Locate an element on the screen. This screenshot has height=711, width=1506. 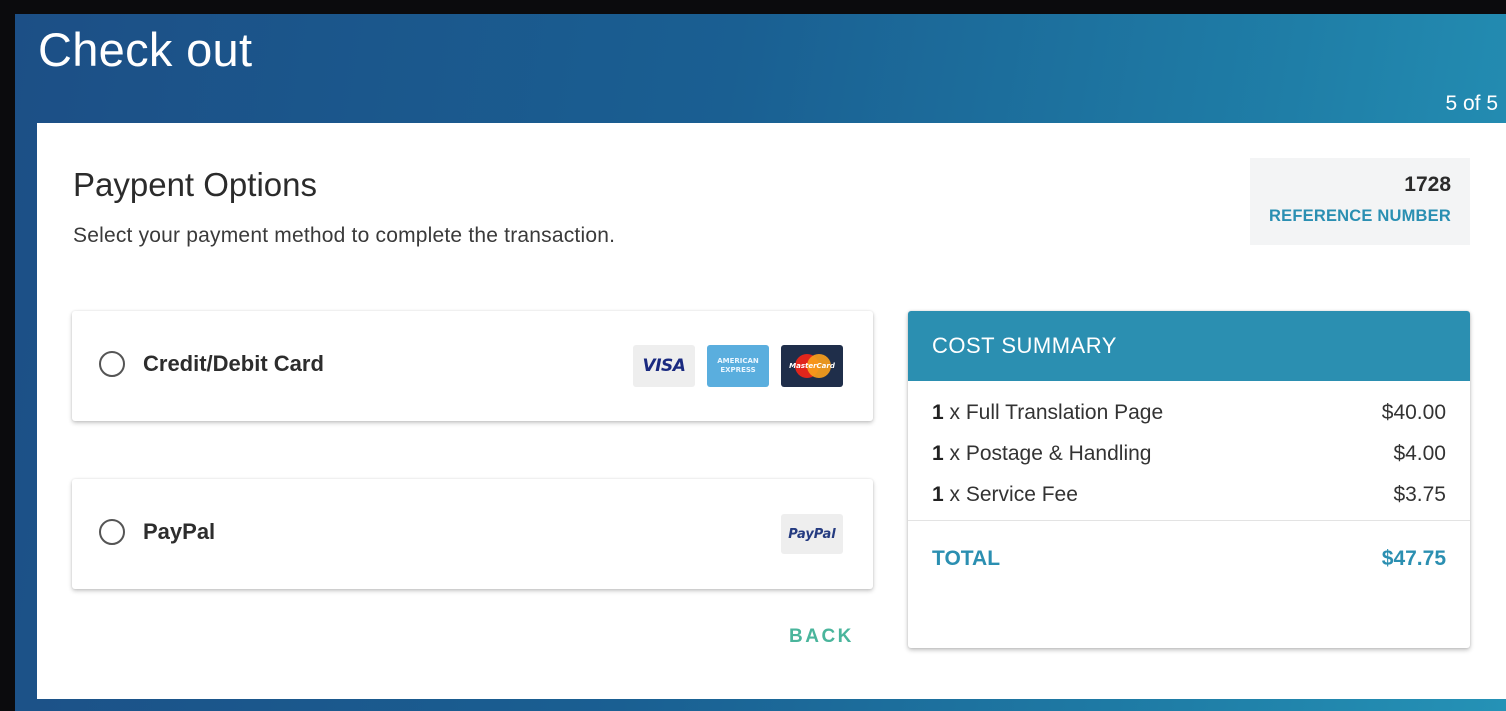
reference-label: REFERENCE NUMBER is located at coordinates (1360, 216).